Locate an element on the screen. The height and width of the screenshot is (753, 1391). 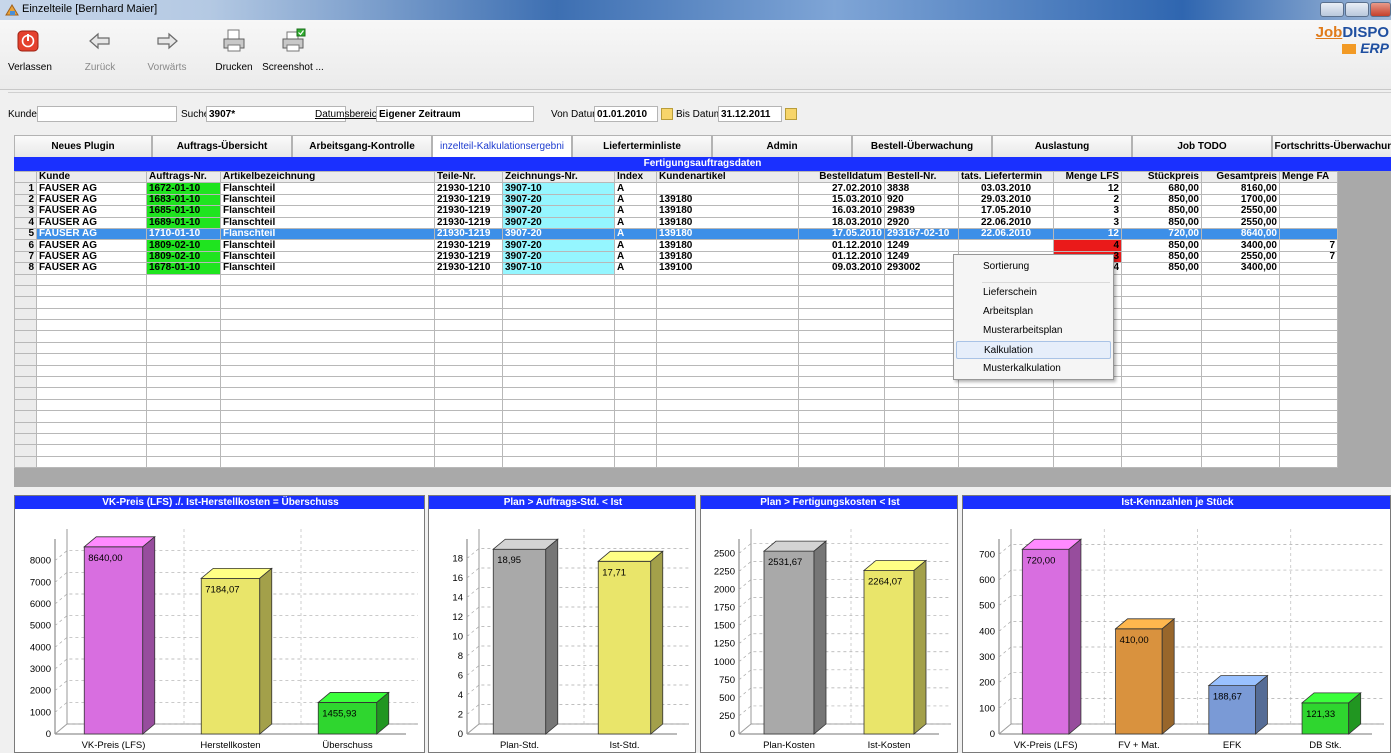
row-number: 5 is located at coordinates (25, 234).